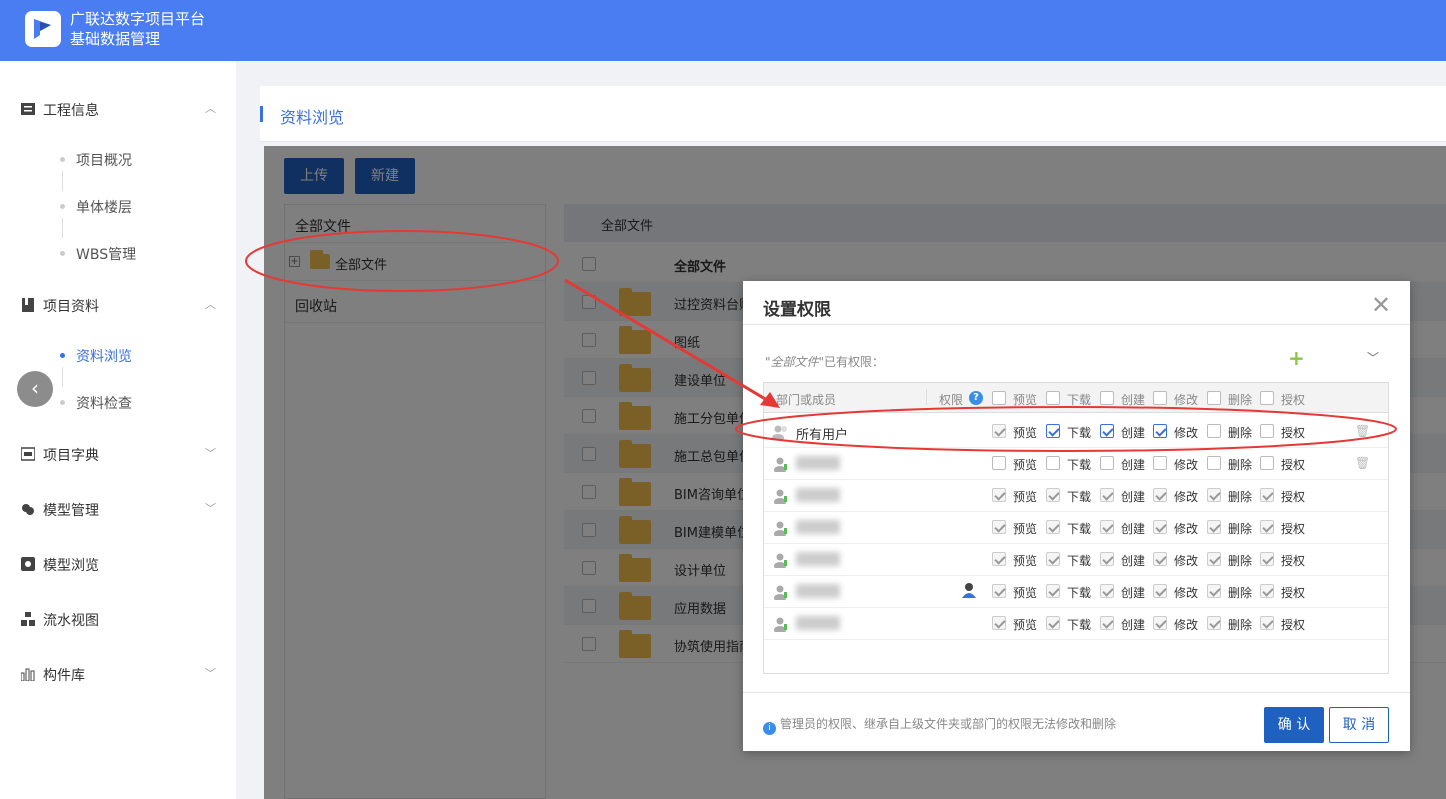 The width and height of the screenshot is (1446, 799). I want to click on collapse-sidebar-button: ‹, so click(35, 389).